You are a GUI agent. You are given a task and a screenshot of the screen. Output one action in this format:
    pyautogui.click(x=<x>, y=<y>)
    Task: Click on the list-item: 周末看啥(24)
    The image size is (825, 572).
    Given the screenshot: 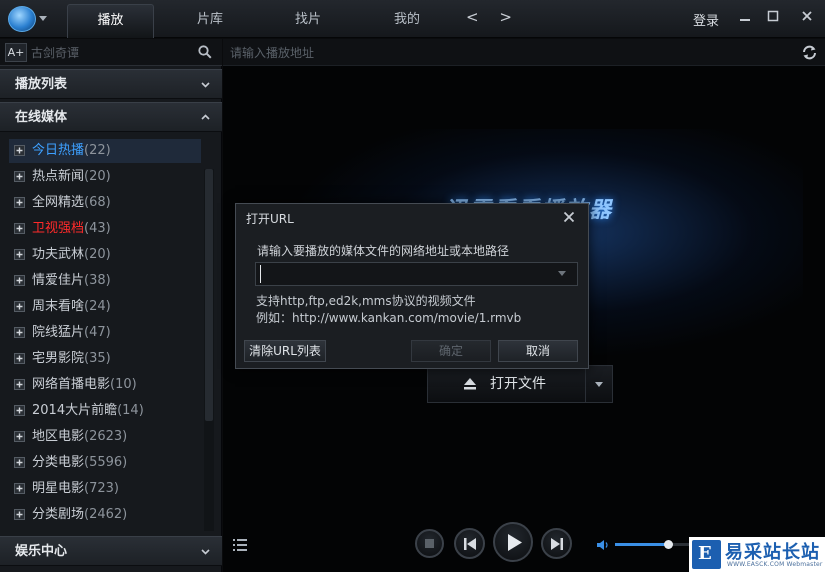 What is the action you would take?
    pyautogui.click(x=105, y=307)
    